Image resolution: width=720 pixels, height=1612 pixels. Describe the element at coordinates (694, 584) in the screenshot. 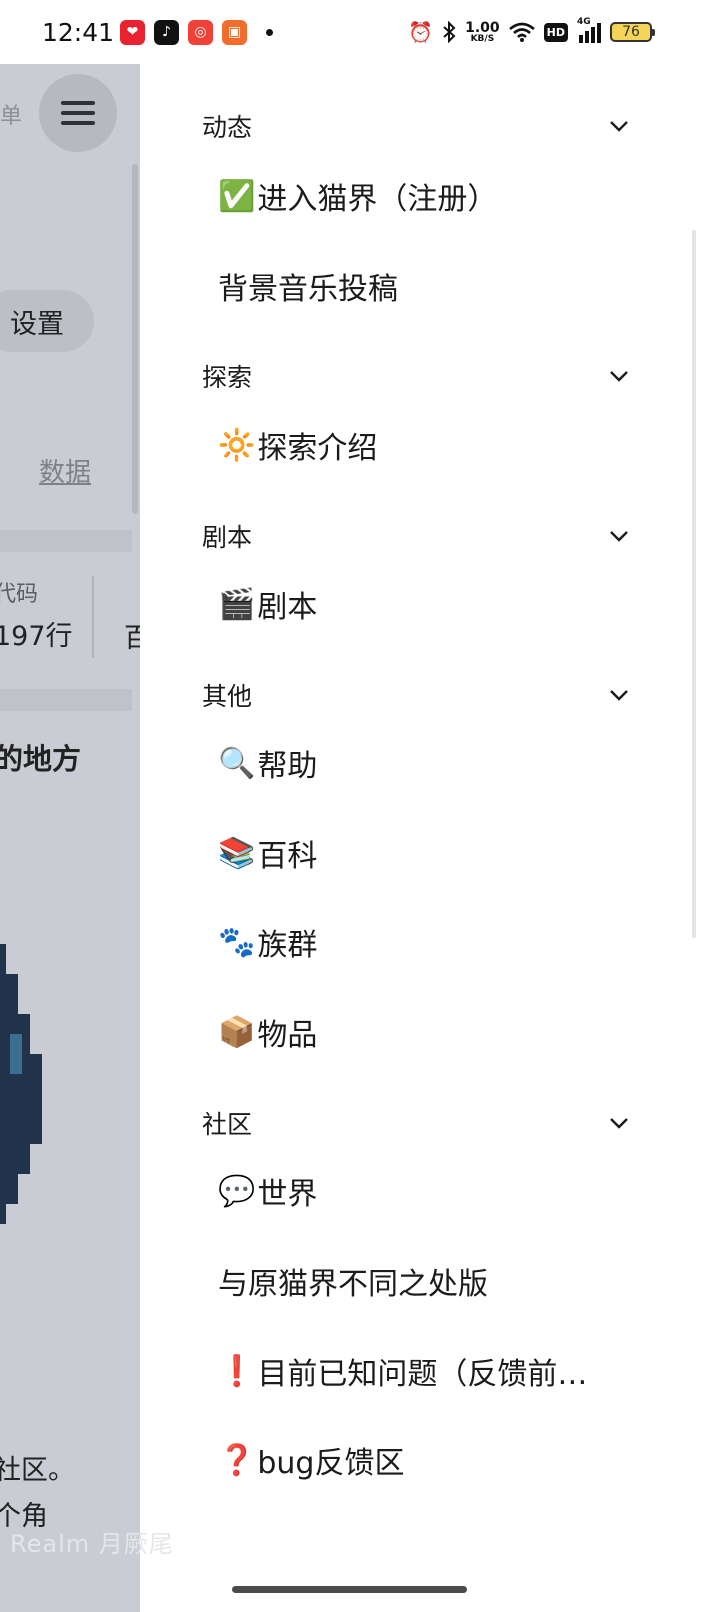

I see `drawer-scrollbar` at that location.